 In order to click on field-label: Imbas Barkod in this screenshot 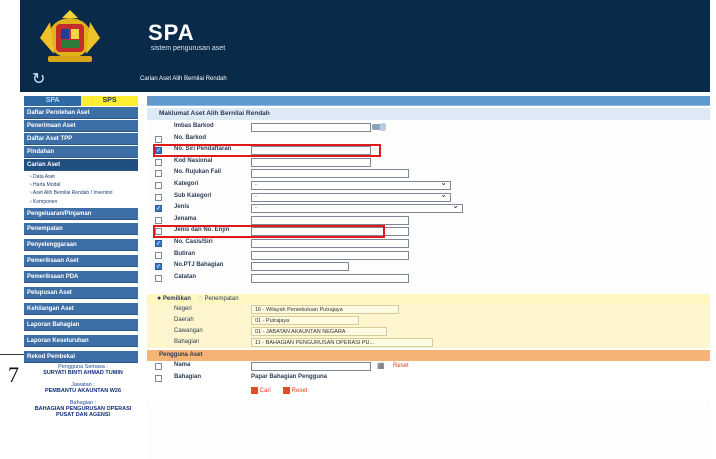, I will do `click(194, 126)`.